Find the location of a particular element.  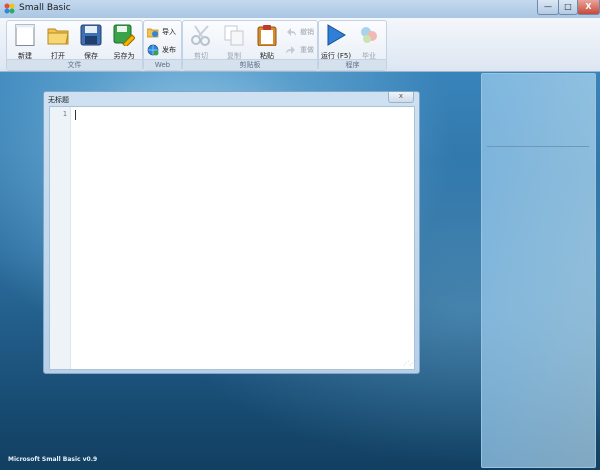

save-disk-icon is located at coordinates (91, 35).